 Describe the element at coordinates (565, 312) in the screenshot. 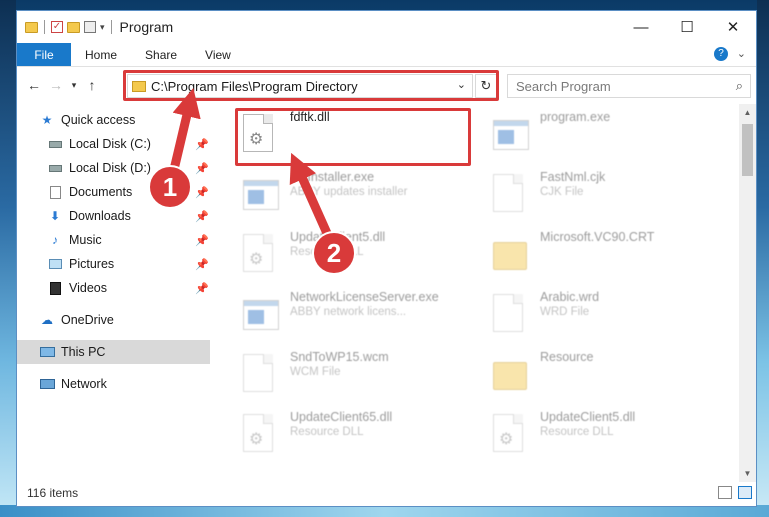

I see `file-description: WRD File` at that location.